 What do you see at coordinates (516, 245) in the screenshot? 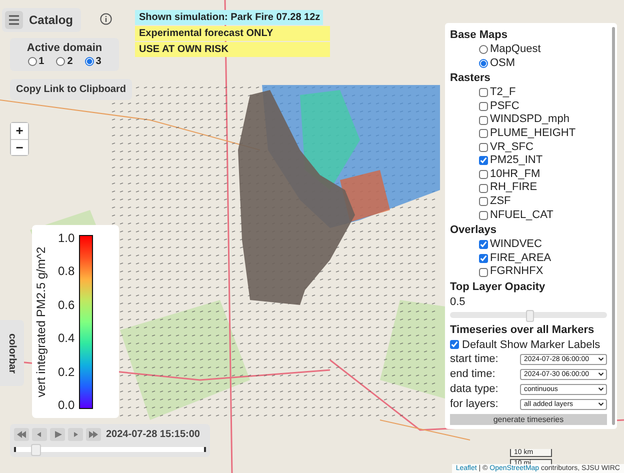
I see `layer-label: WINDVEC` at bounding box center [516, 245].